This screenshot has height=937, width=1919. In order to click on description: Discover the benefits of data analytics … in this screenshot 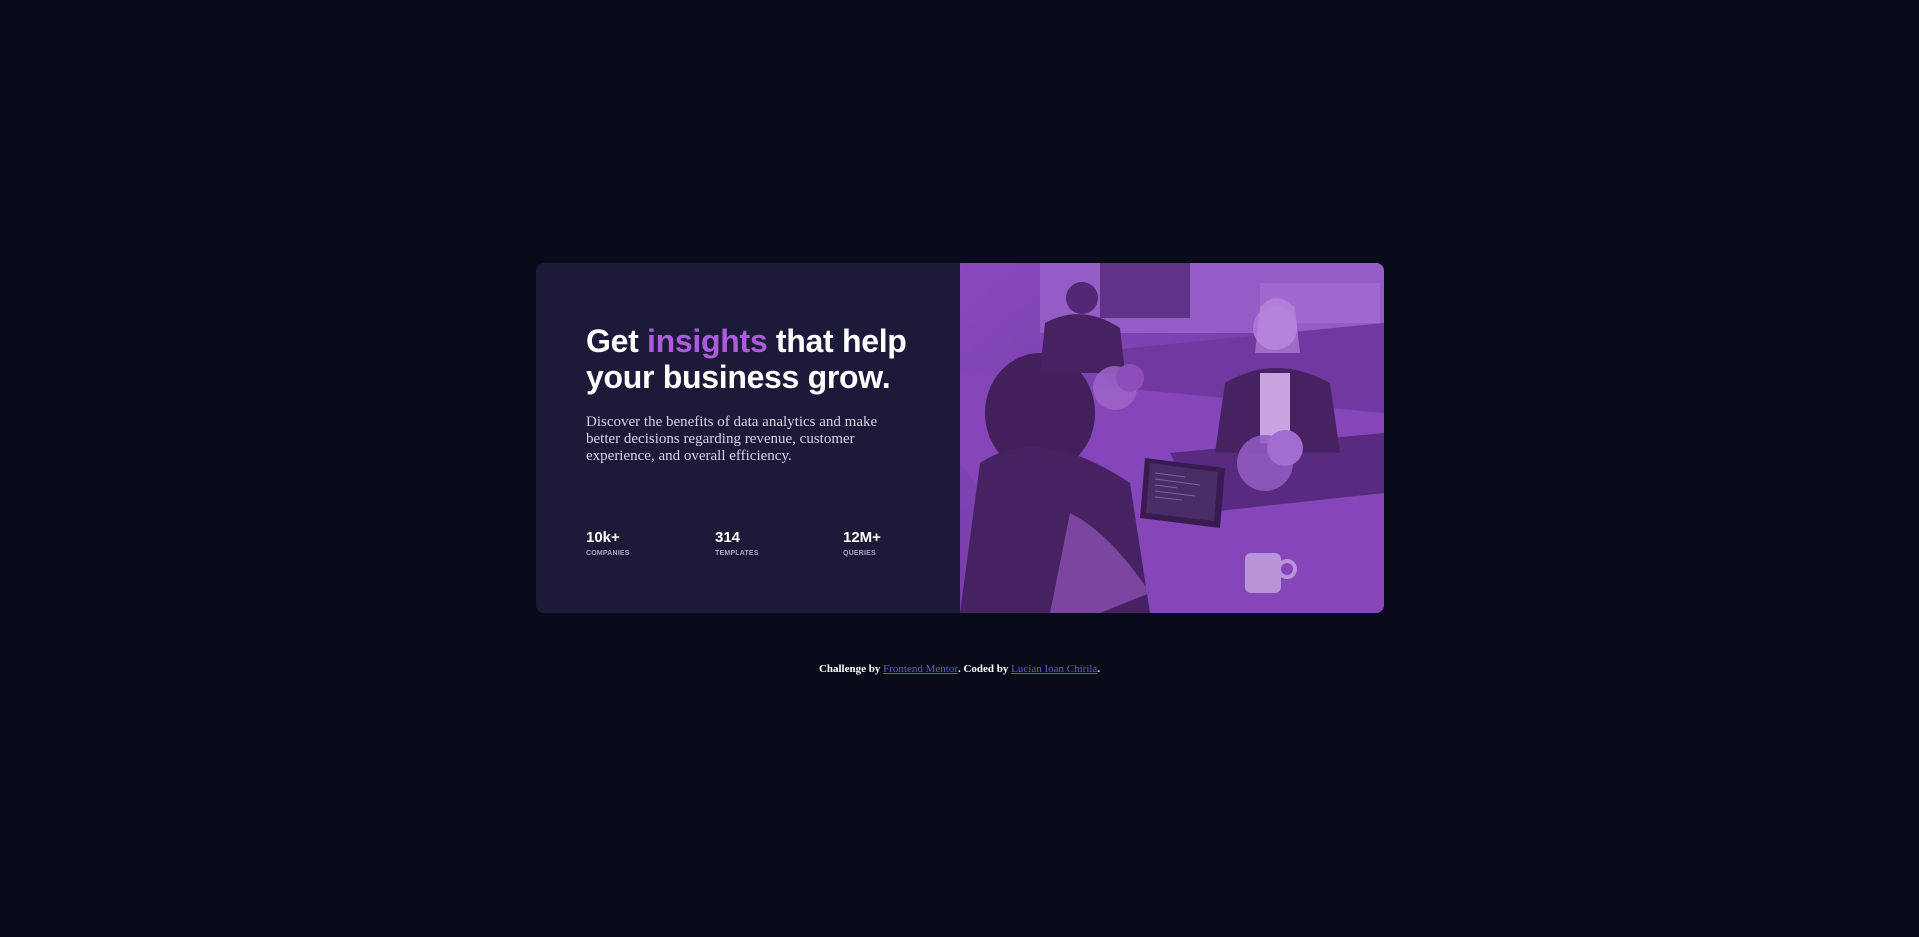, I will do `click(732, 439)`.